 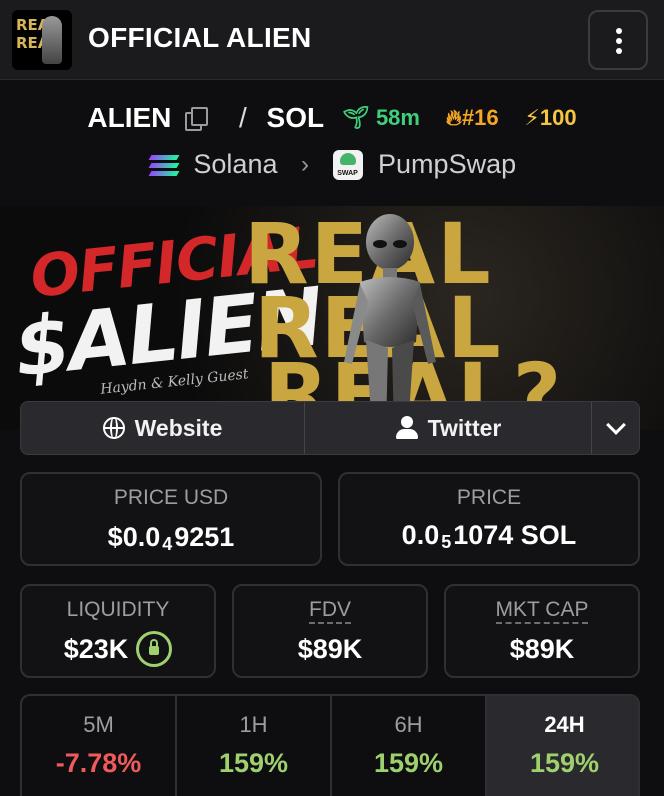 What do you see at coordinates (447, 164) in the screenshot?
I see `dex-name: PumpSwap` at bounding box center [447, 164].